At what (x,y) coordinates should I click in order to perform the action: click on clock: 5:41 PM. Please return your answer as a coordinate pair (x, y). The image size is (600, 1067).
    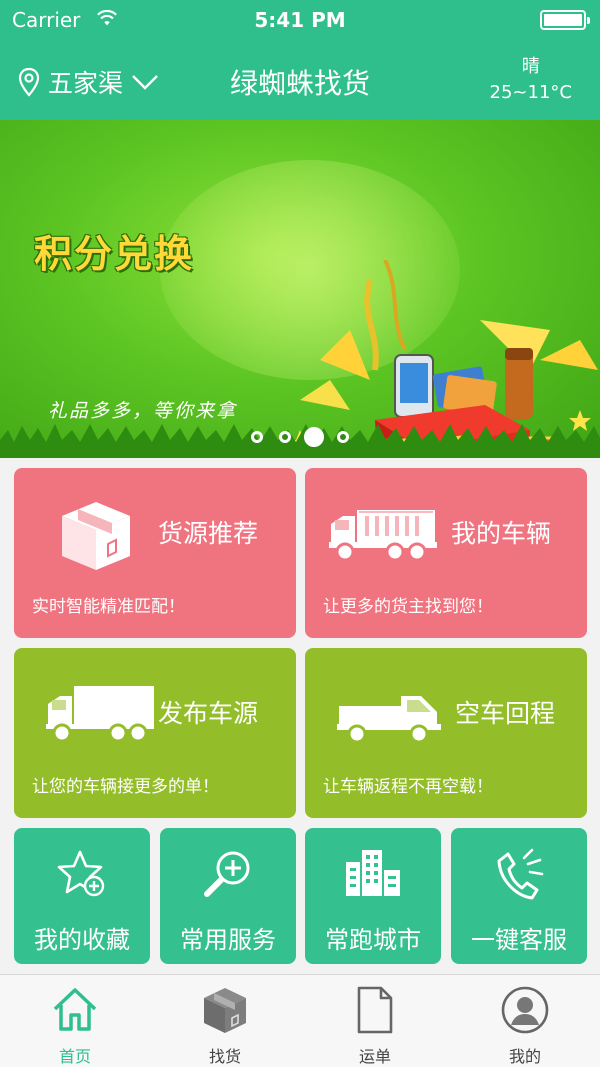
    Looking at the image, I should click on (300, 20).